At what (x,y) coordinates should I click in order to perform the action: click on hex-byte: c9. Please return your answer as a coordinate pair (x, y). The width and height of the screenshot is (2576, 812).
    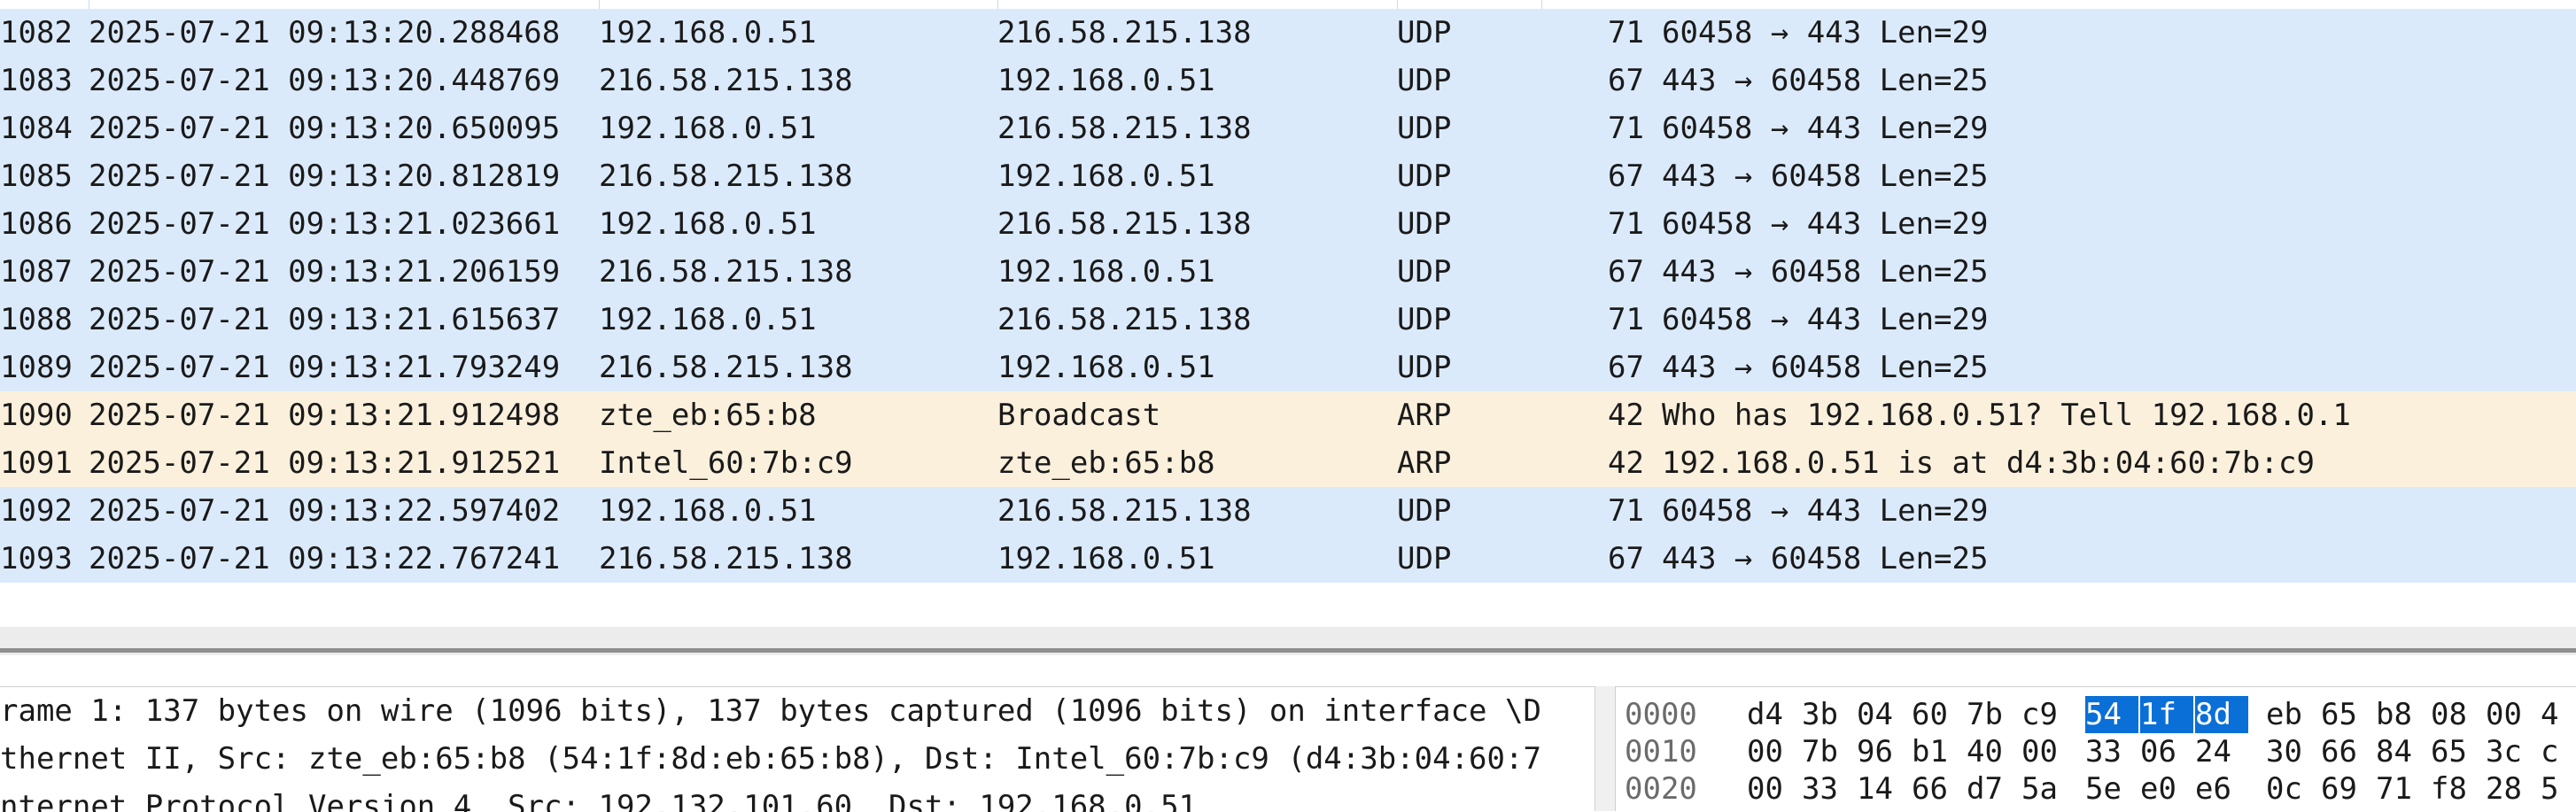
    Looking at the image, I should click on (2048, 715).